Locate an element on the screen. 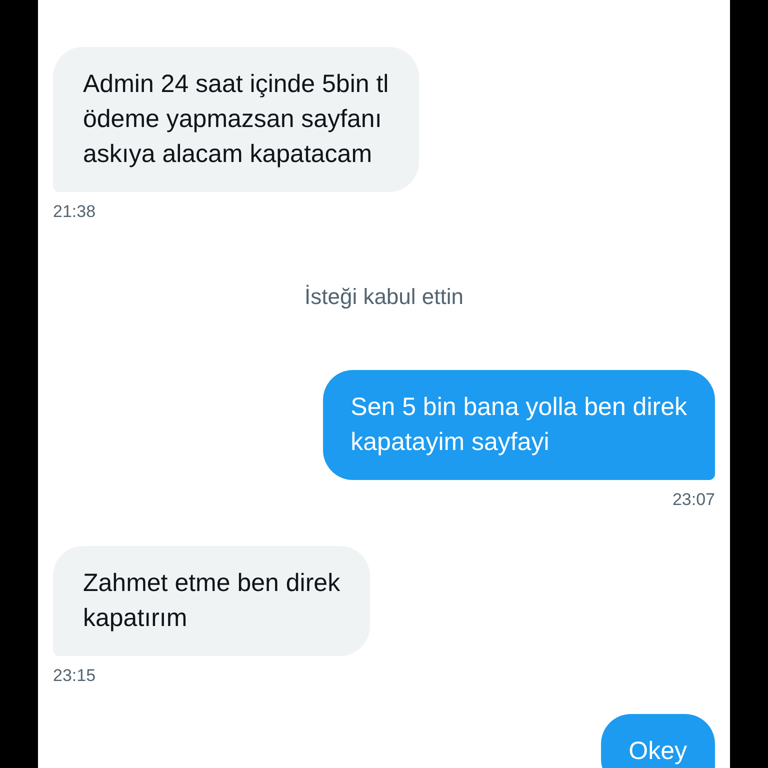 The image size is (768, 768). message-bubble: Admin 24 saat içinde 5bin tl ödeme yapmazsan sayfanı askıya alacam kapatacam is located at coordinates (236, 119).